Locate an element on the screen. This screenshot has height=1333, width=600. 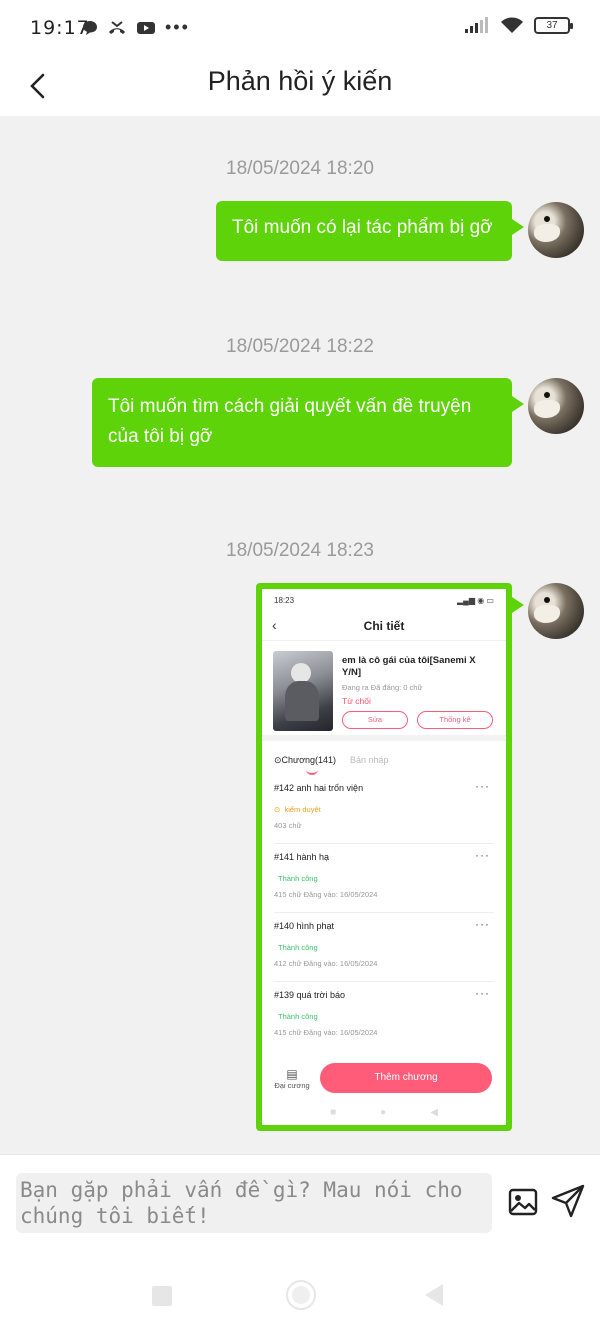
book-meta: Đang ra Đã đăng: 0 chữ is located at coordinates (382, 687).